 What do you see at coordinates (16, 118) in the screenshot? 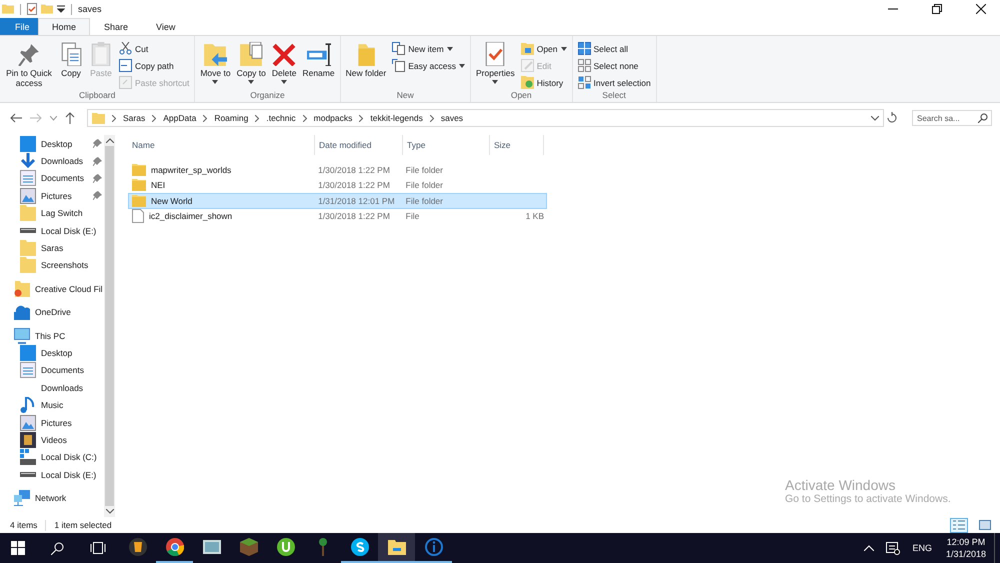
I see `back-icon` at bounding box center [16, 118].